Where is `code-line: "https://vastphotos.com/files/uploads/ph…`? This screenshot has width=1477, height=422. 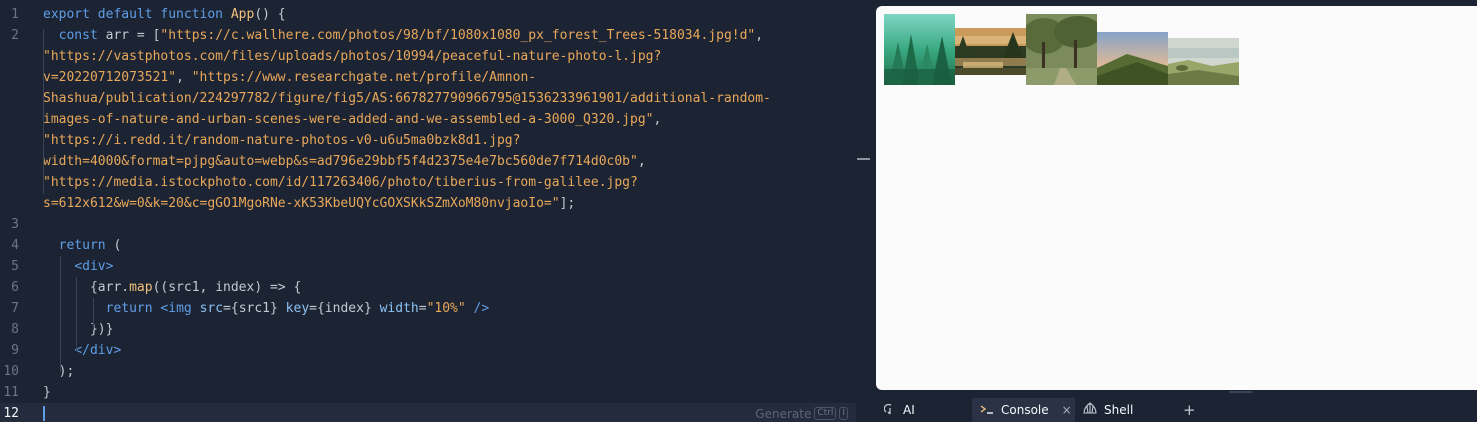 code-line: "https://vastphotos.com/files/uploads/ph… is located at coordinates (428, 56).